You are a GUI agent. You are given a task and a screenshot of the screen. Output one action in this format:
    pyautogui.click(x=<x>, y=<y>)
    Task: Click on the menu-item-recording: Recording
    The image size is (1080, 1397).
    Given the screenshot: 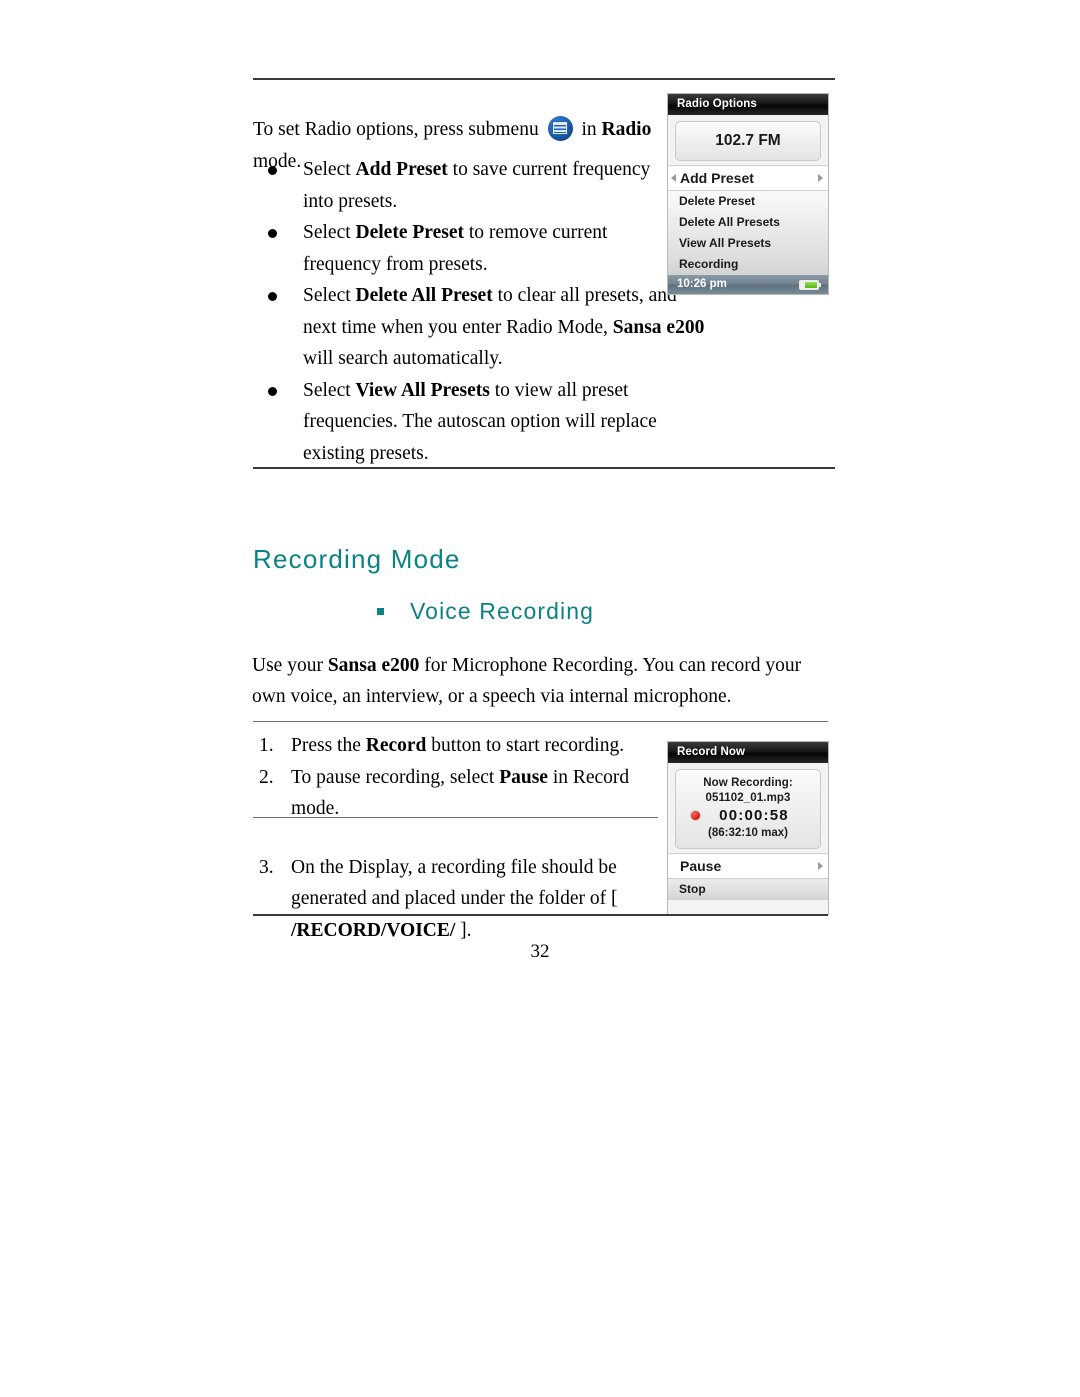 What is the action you would take?
    pyautogui.click(x=748, y=264)
    